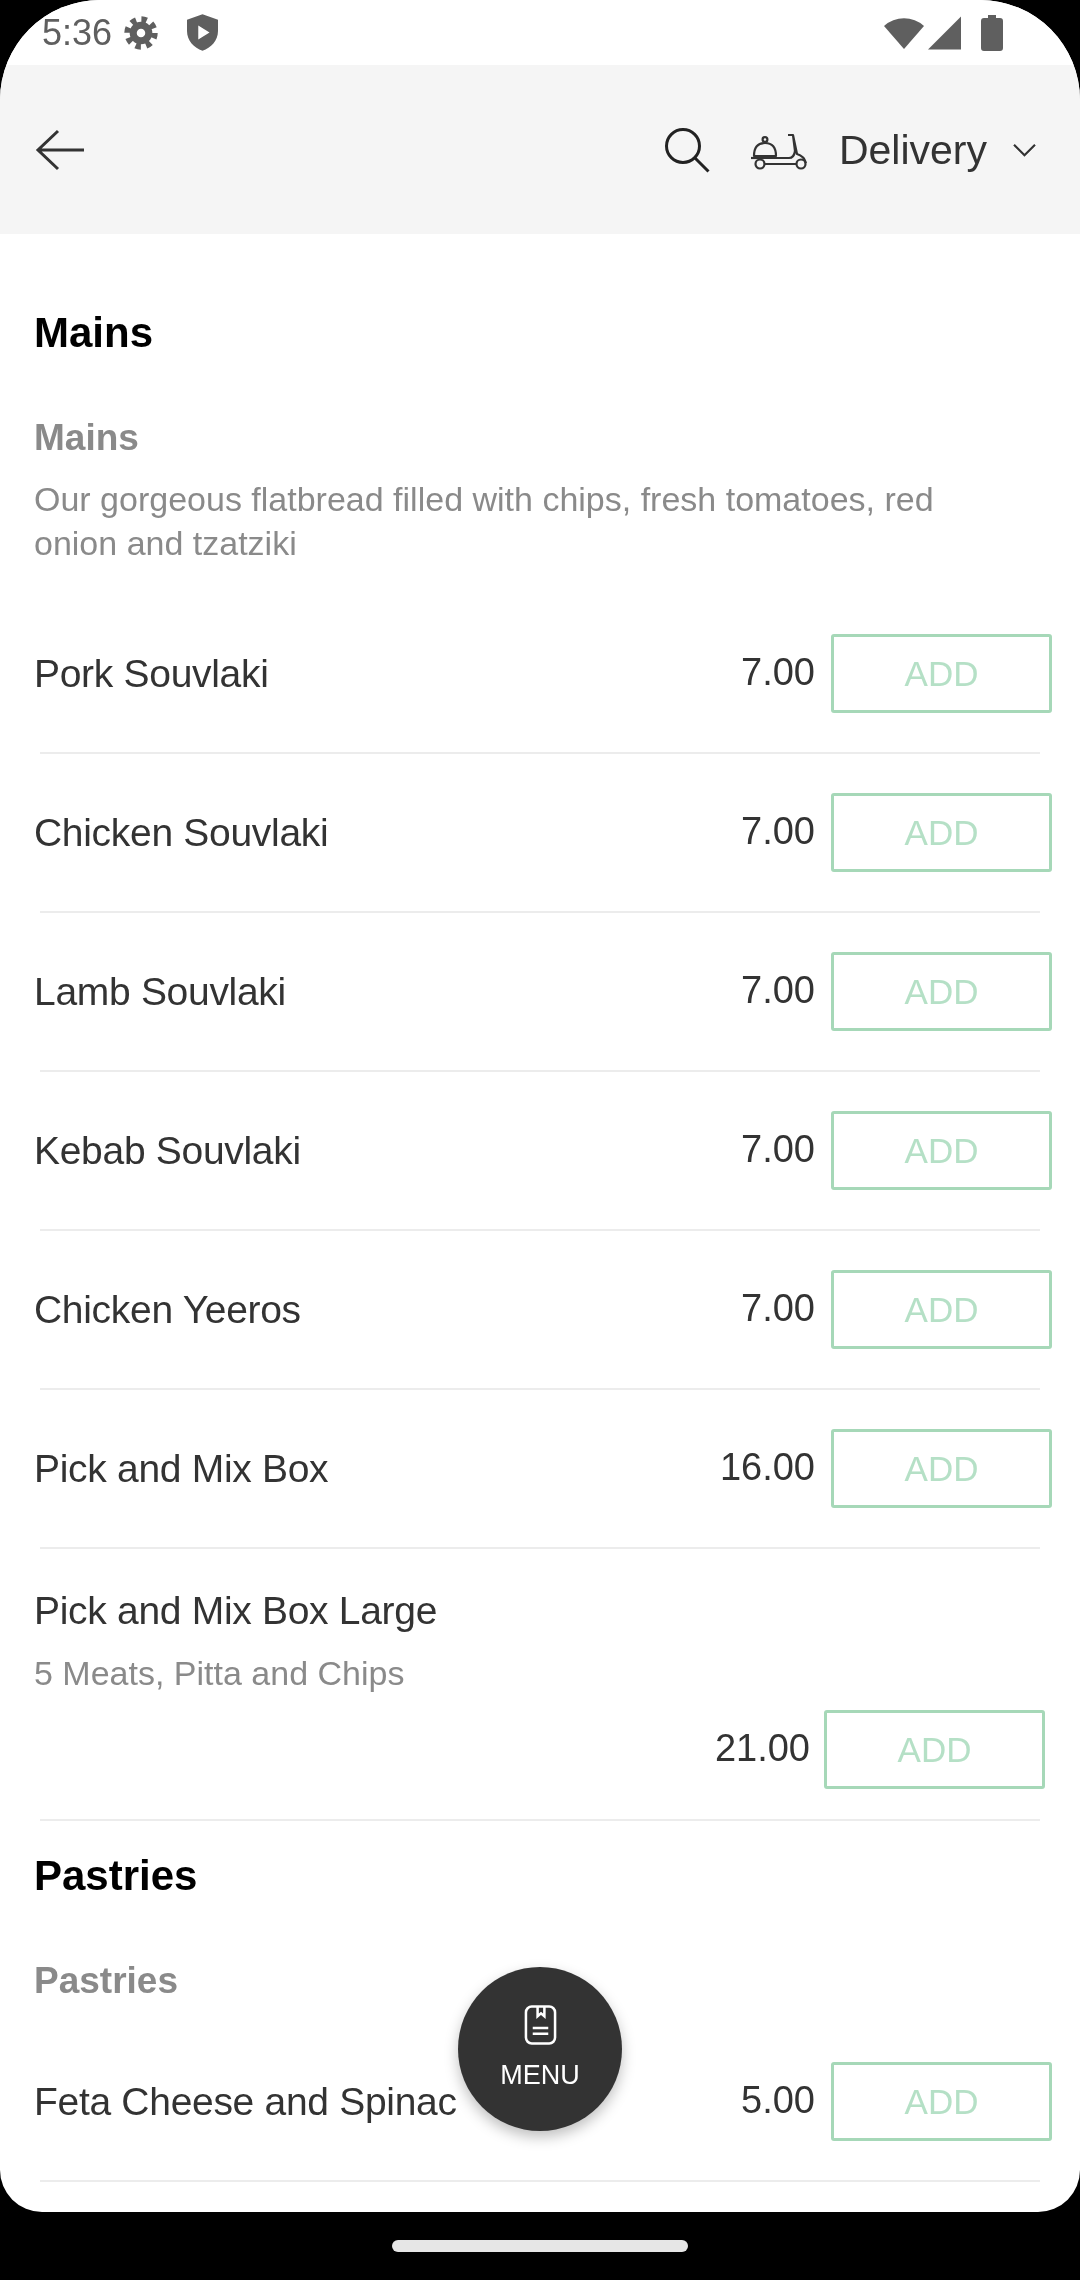  Describe the element at coordinates (484, 521) in the screenshot. I see `category-description: Our gorgeous flatbread filled with chips, fresh tomatoes, red onion and tzatziki` at that location.